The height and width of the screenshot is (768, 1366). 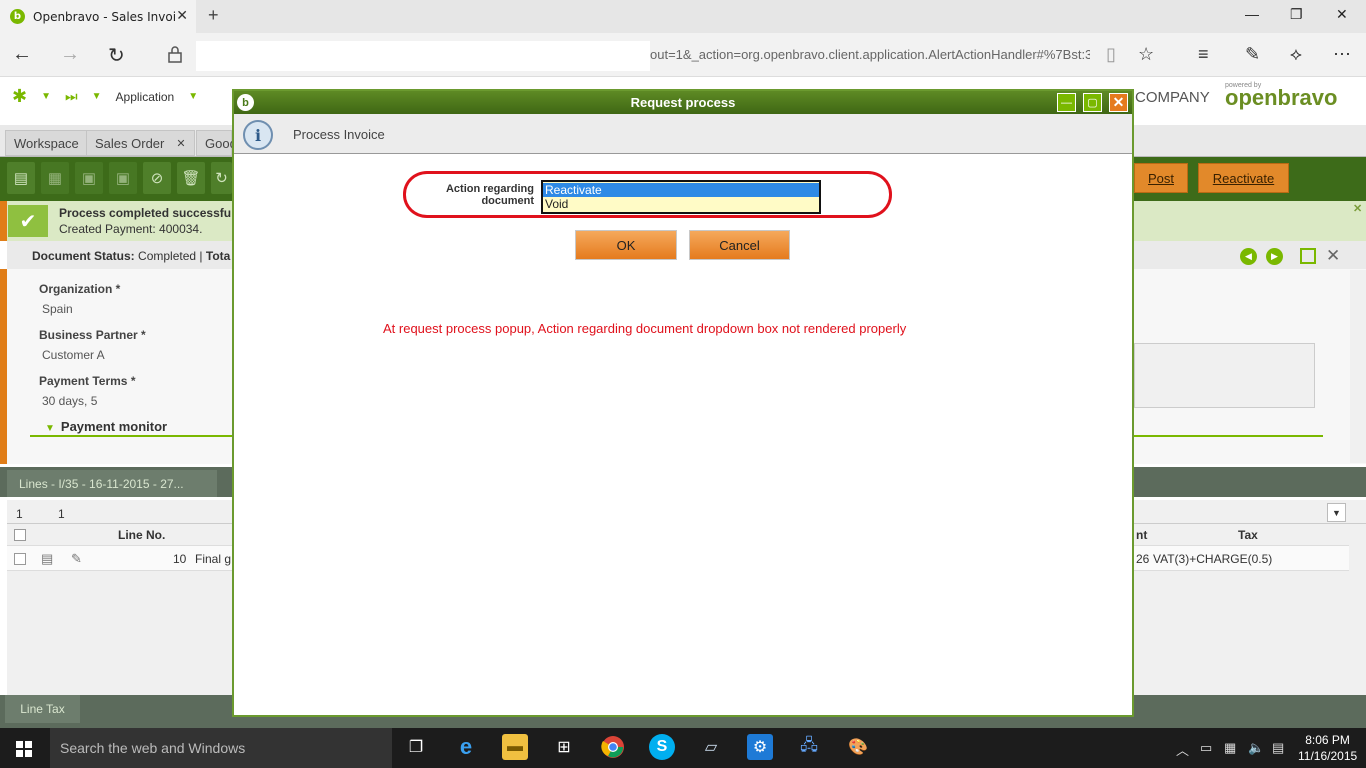 I want to click on previous-record-icon: ◀, so click(x=1248, y=256).